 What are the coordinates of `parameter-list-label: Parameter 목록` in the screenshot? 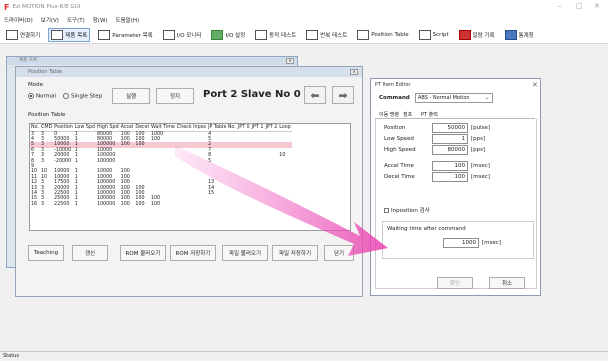 It's located at (132, 35).